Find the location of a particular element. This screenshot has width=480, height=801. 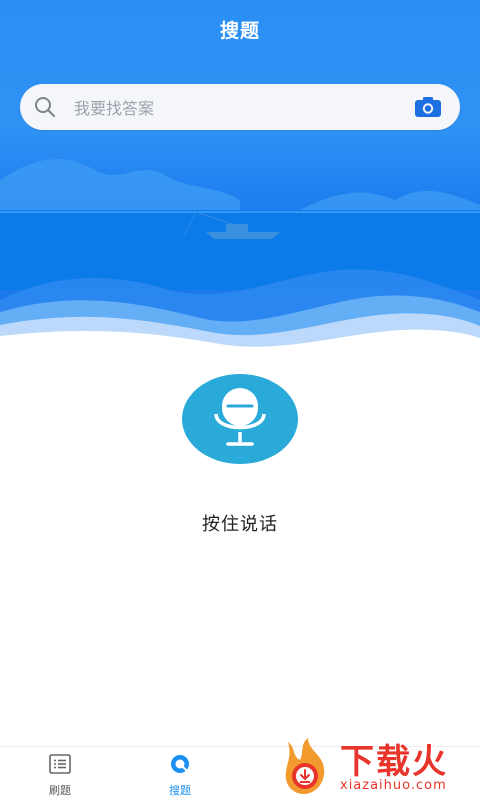

tab-label: 刷题 is located at coordinates (60, 790).